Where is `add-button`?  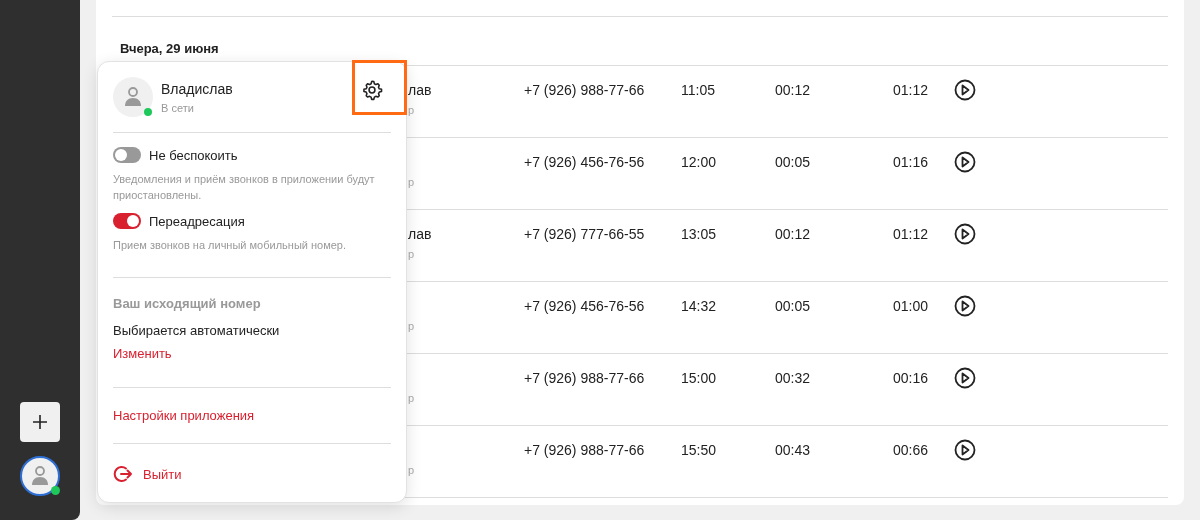
add-button is located at coordinates (40, 422).